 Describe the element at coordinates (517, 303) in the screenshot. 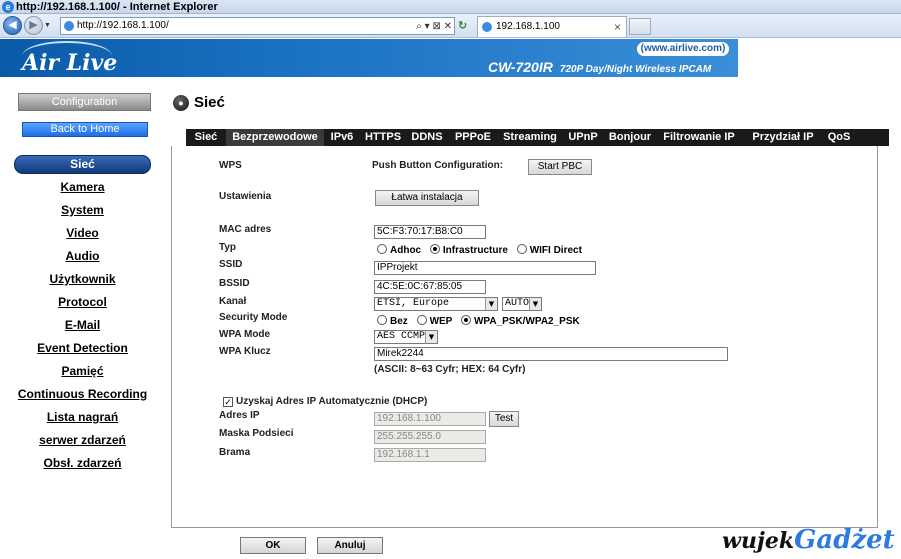

I see `channel-value: AUTO` at that location.